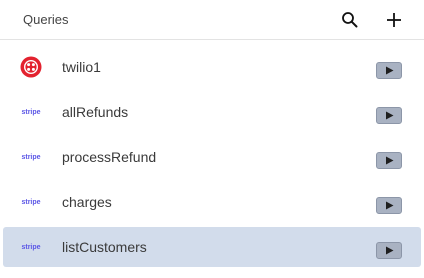 The image size is (424, 278). What do you see at coordinates (212, 157) in the screenshot?
I see `query-row-processRefund: stripe processRefund` at bounding box center [212, 157].